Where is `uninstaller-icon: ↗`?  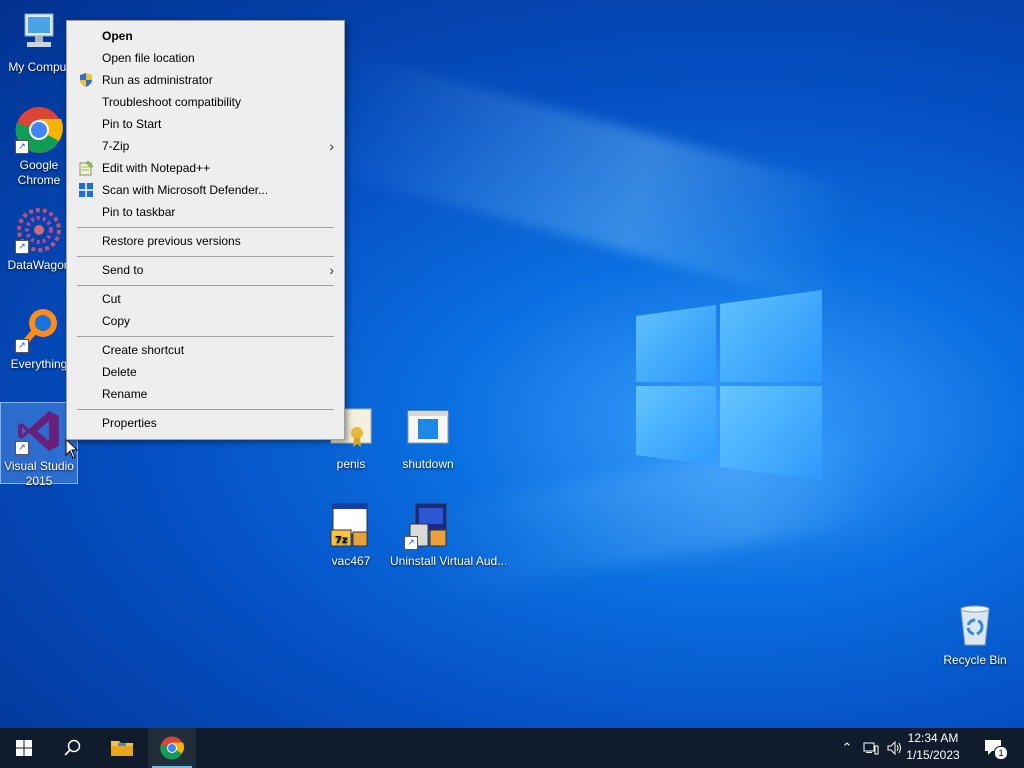
uninstaller-icon: ↗ is located at coordinates (428, 526).